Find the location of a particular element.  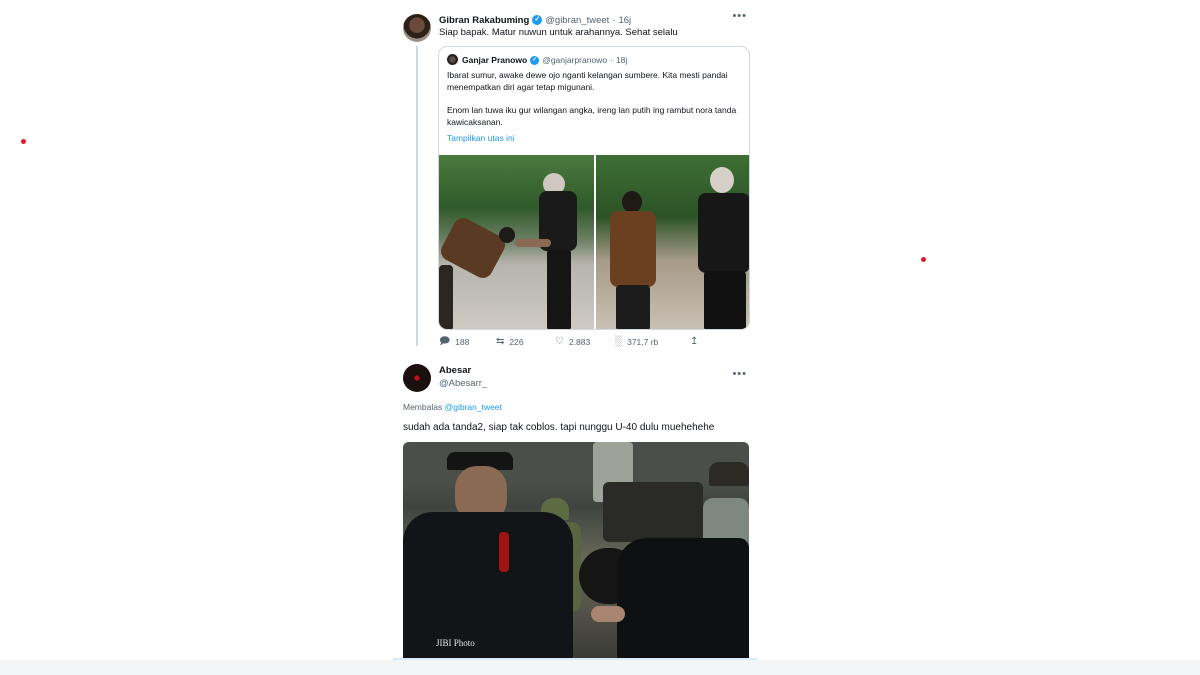

author-name: Abesar is located at coordinates (463, 370).